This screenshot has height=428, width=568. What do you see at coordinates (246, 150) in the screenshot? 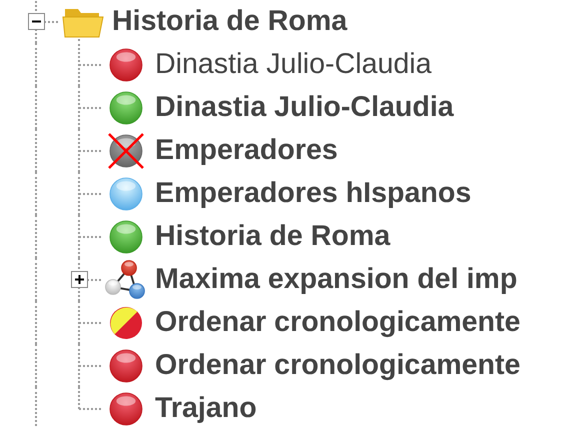
I see `tree-item-label: Emperadores` at bounding box center [246, 150].